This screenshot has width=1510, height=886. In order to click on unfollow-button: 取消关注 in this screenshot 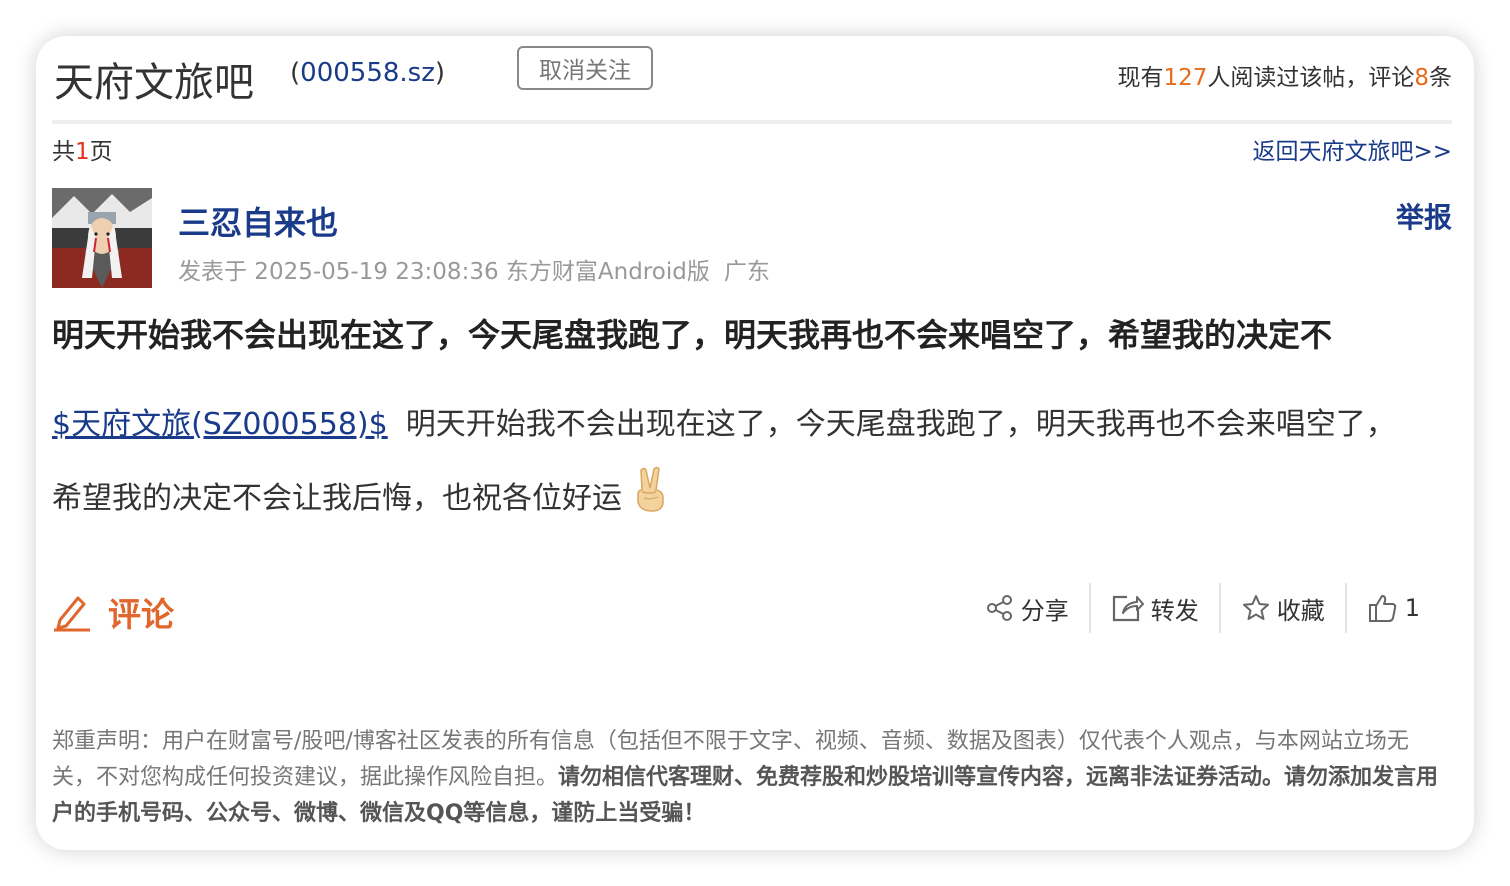, I will do `click(585, 68)`.